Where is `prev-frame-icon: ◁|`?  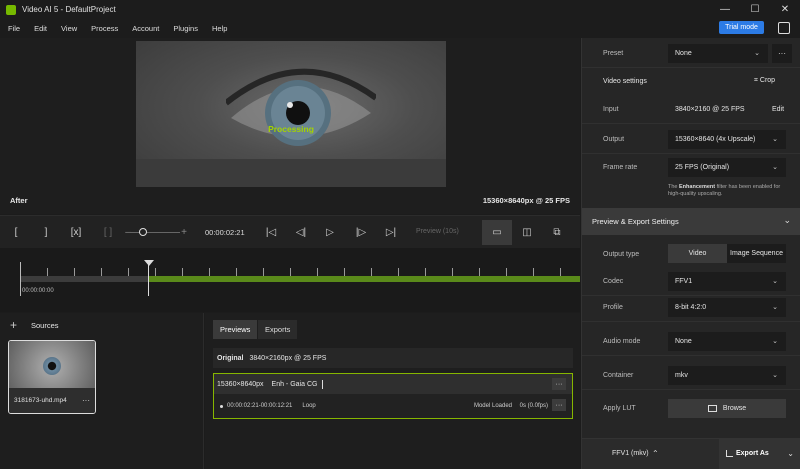
prev-frame-icon: ◁| is located at coordinates (301, 232).